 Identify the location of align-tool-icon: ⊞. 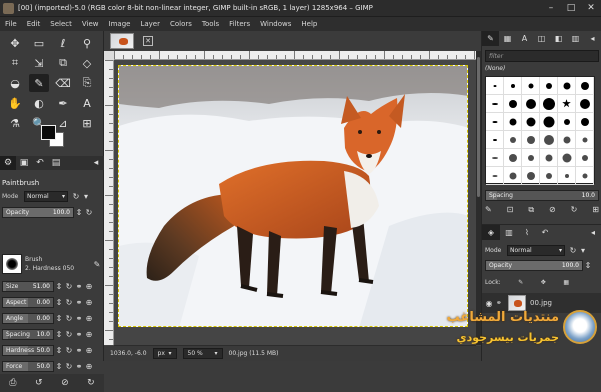
(87, 123).